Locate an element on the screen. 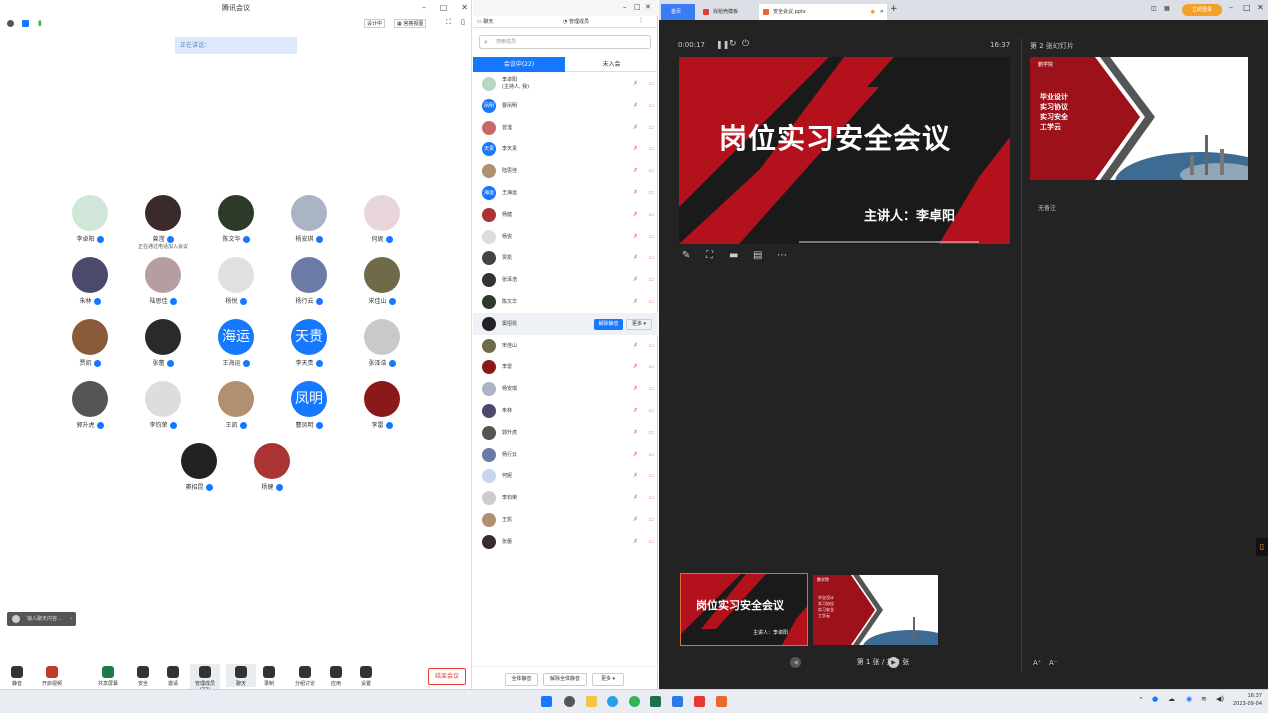 The image size is (1268, 713). toolbar-button: 设置 is located at coordinates (366, 675).